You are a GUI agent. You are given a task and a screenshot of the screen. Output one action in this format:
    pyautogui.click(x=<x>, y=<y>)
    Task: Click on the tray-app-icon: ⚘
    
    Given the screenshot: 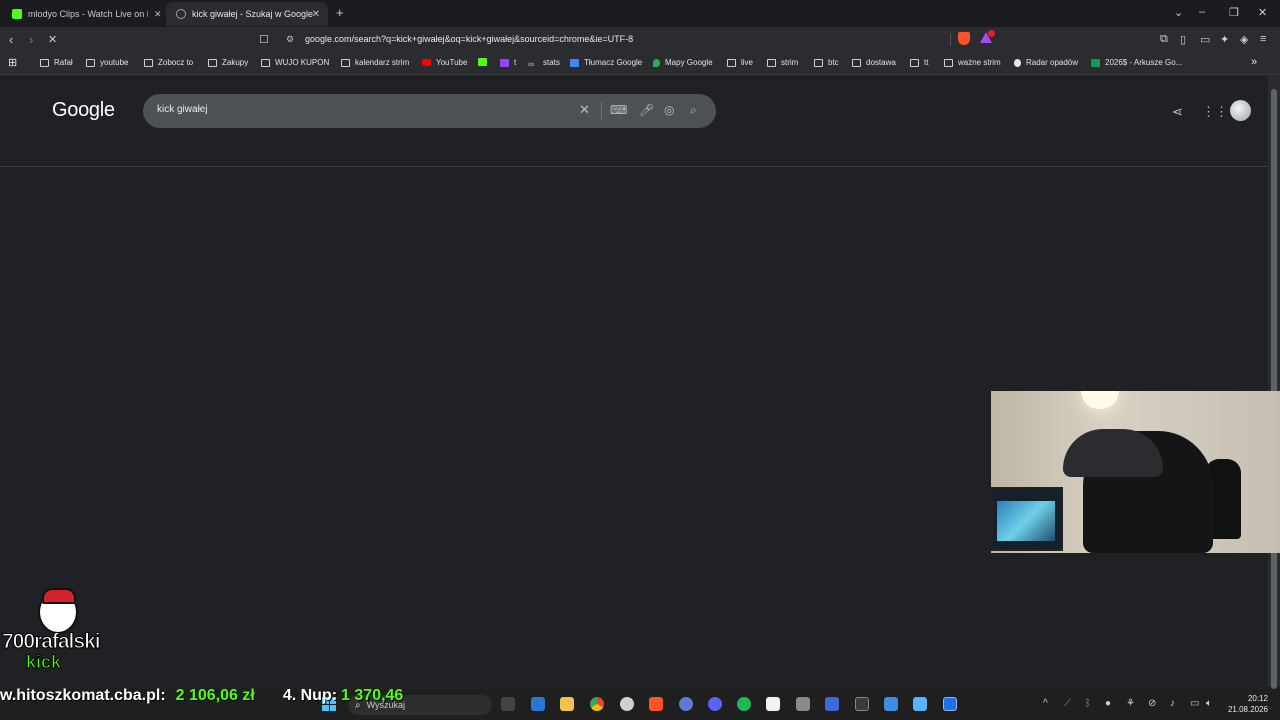 What is the action you would take?
    pyautogui.click(x=1130, y=703)
    